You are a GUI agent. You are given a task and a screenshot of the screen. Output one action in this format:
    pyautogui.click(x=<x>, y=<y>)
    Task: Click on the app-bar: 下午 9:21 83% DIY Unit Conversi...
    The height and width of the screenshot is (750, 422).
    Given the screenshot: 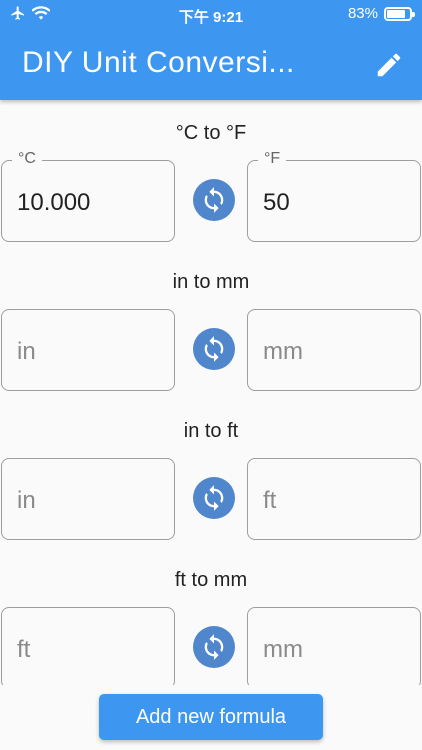 What is the action you would take?
    pyautogui.click(x=211, y=50)
    